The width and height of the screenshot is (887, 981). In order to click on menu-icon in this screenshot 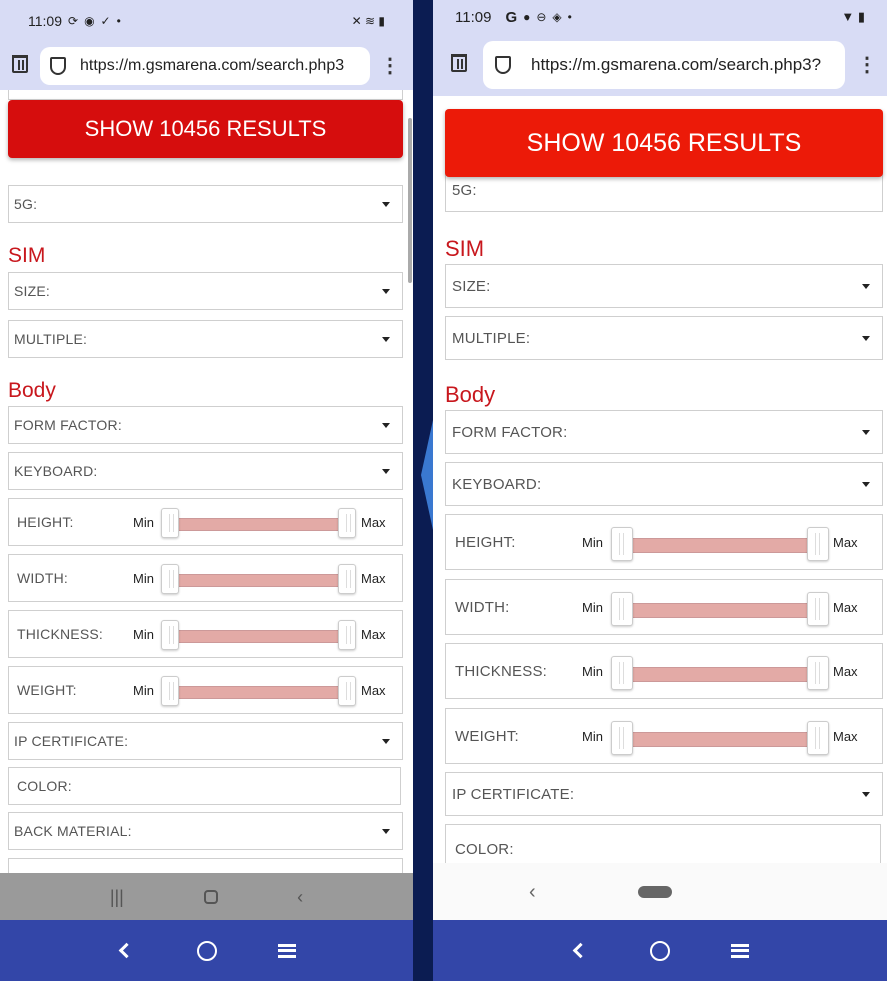, I will do `click(740, 950)`.